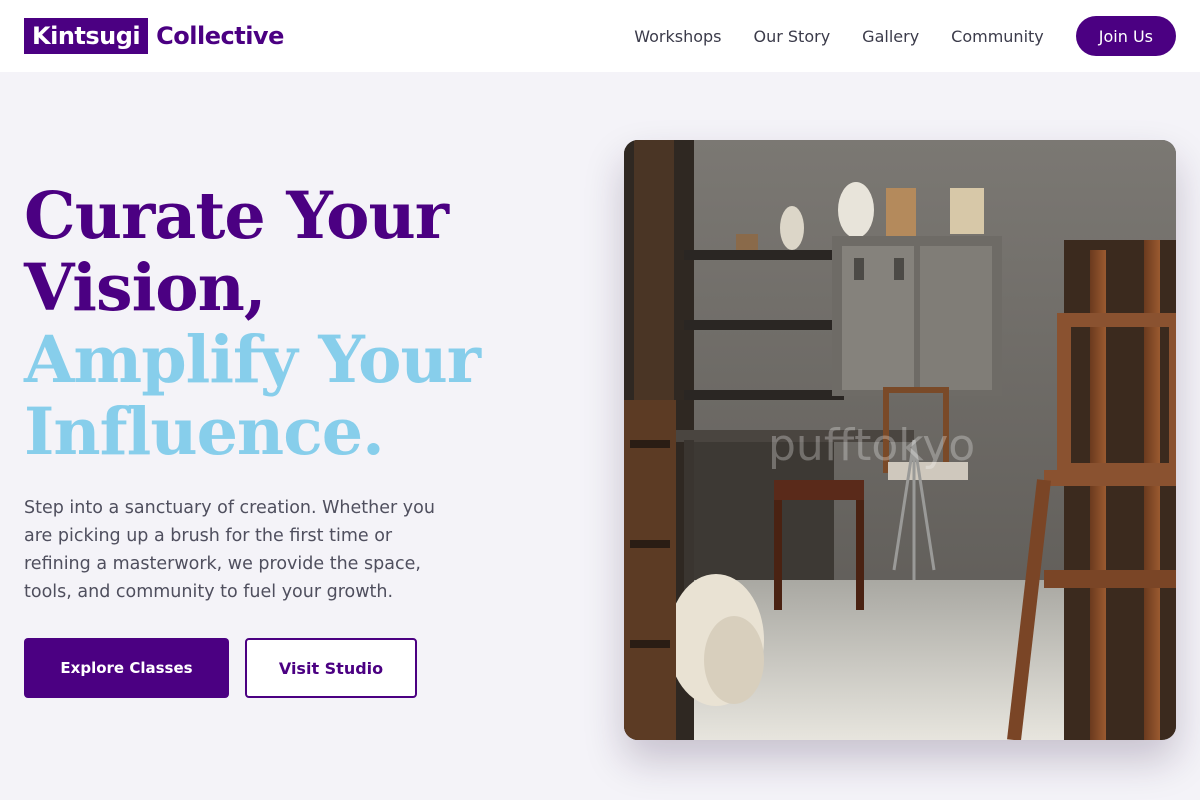 This screenshot has width=1200, height=800. Describe the element at coordinates (154, 36) in the screenshot. I see `logo: Kintsugi Collective` at that location.